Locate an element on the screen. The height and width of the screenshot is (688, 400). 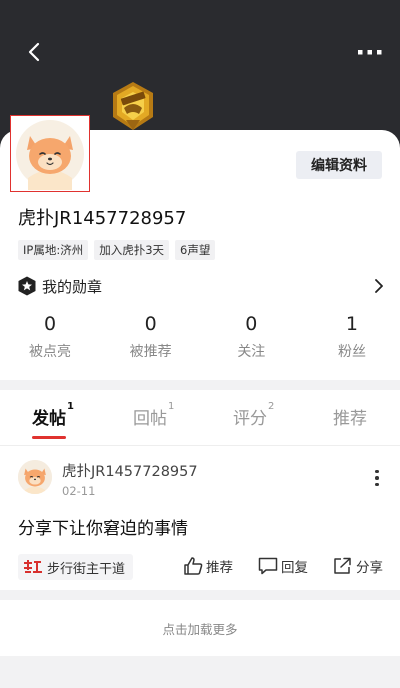
stat-lighted: 0 被点亮 is located at coordinates (50, 337).